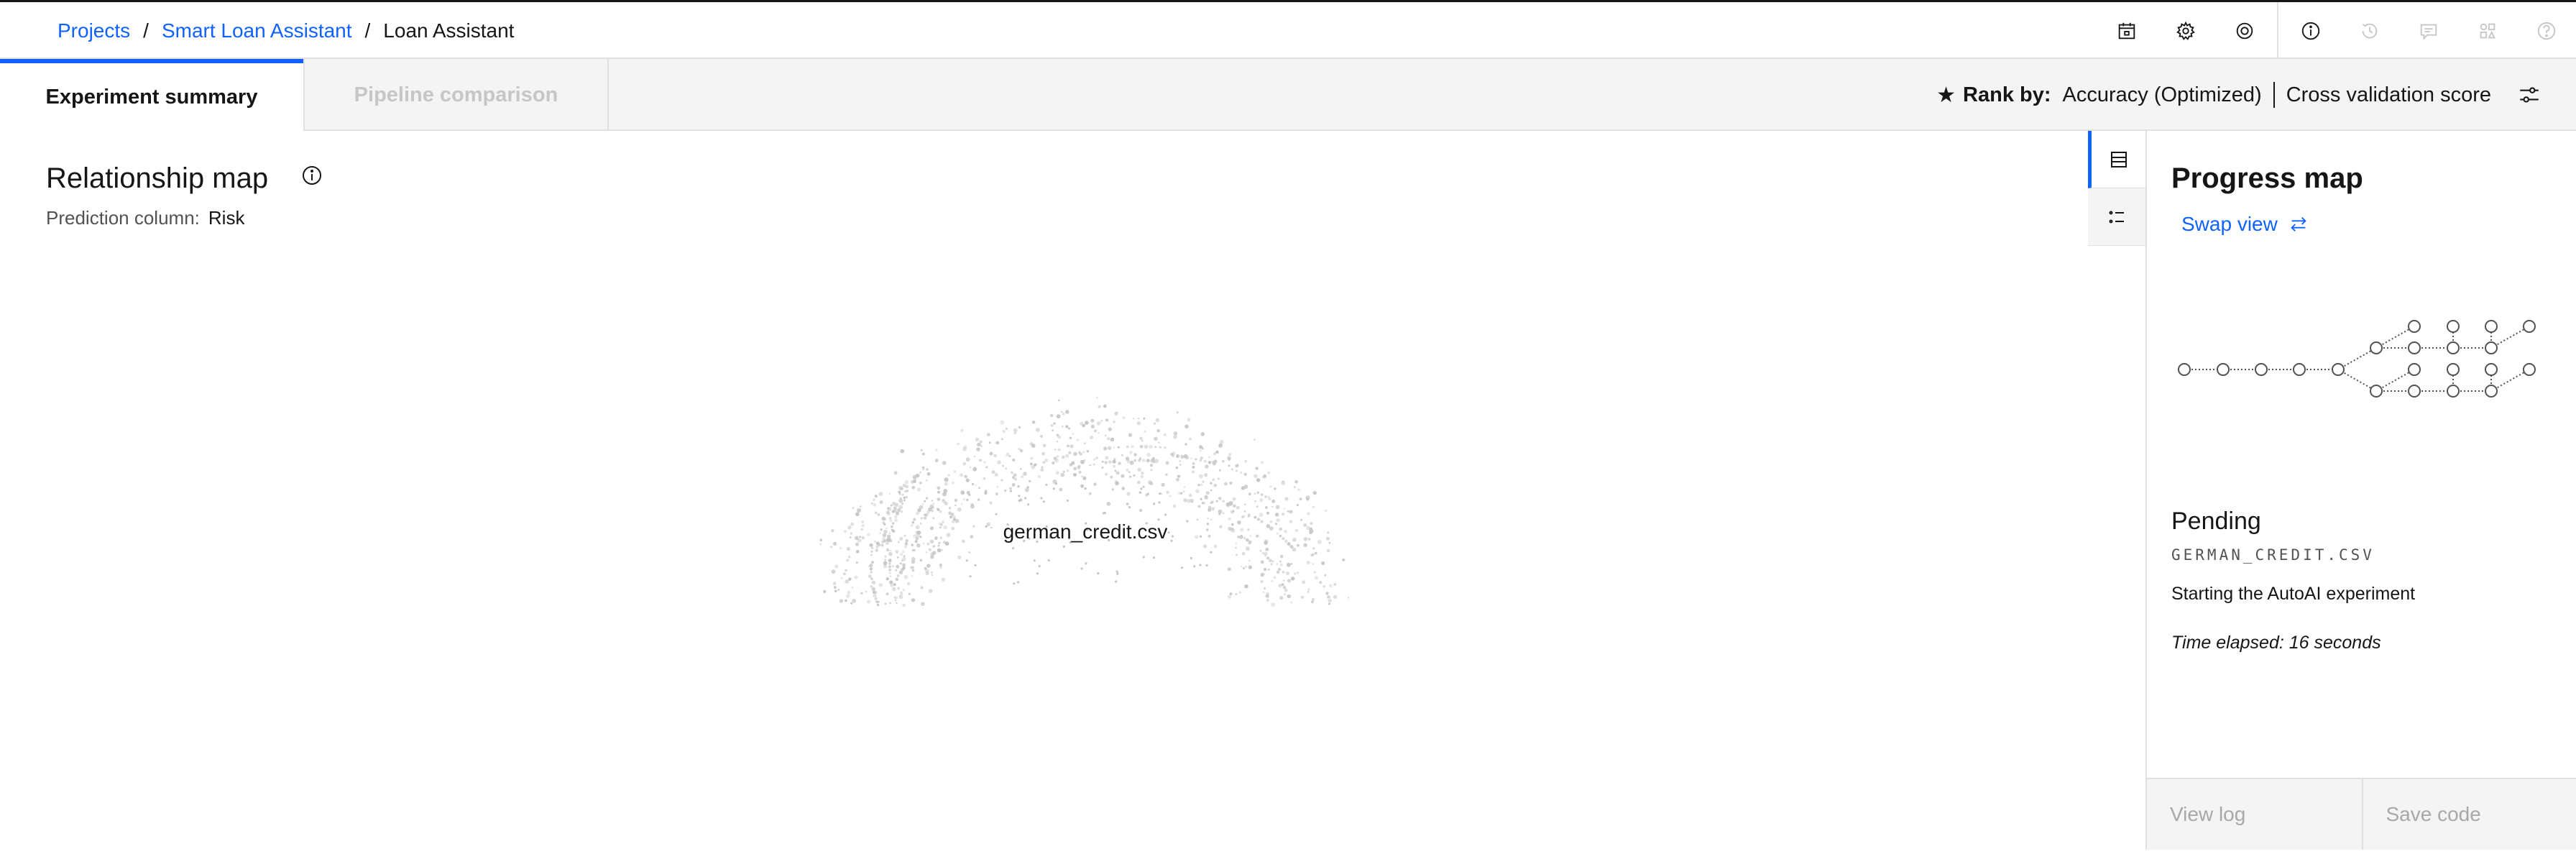  What do you see at coordinates (2369, 30) in the screenshot?
I see `history-icon` at bounding box center [2369, 30].